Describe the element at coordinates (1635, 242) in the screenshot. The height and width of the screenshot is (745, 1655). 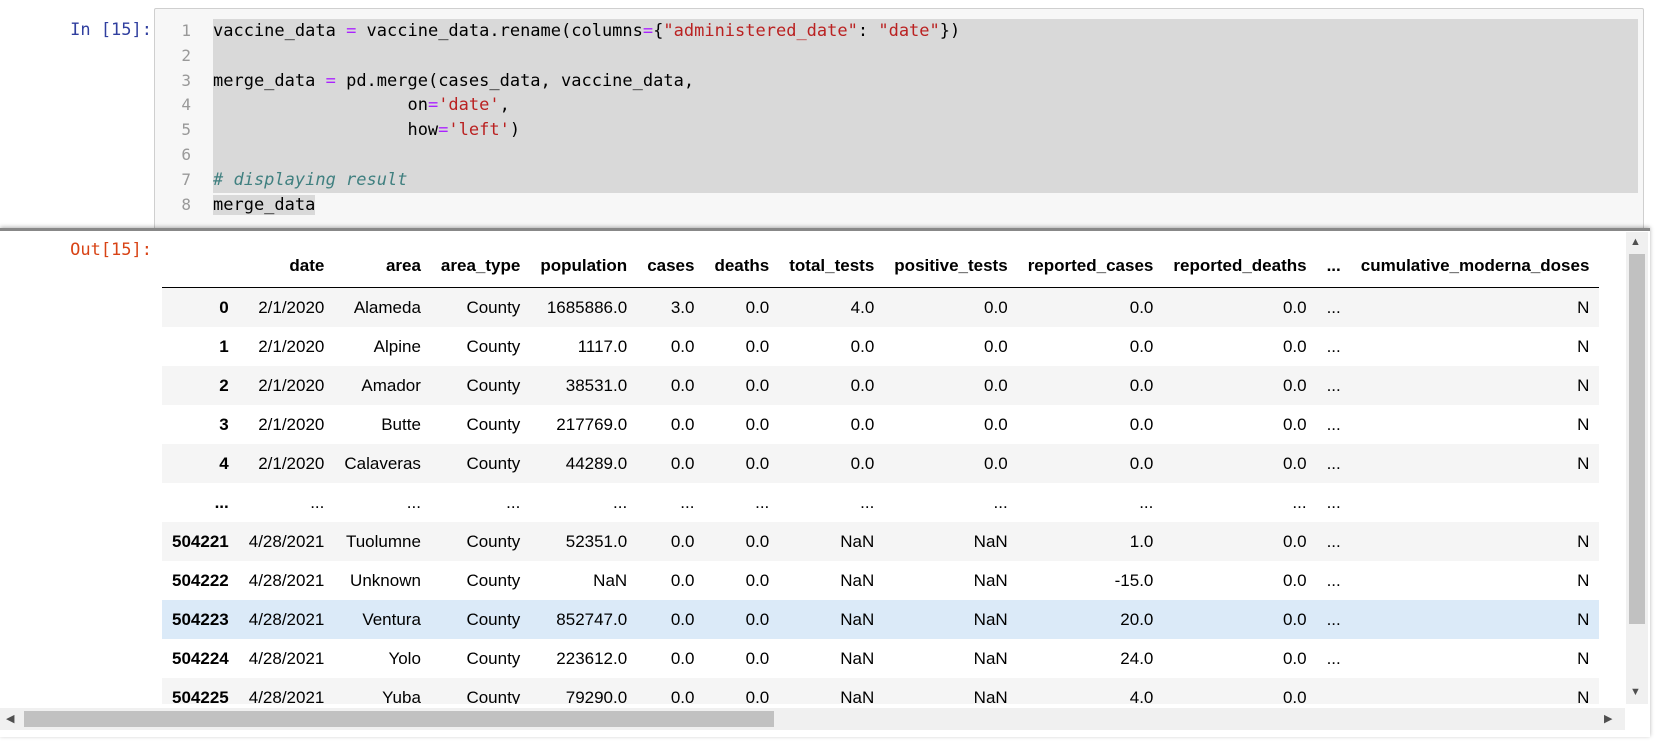
I see `scroll-up-arrow-icon: ▲` at that location.